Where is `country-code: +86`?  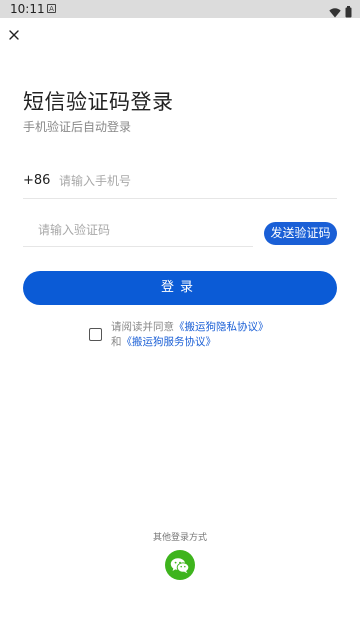
country-code: +86 is located at coordinates (36, 180).